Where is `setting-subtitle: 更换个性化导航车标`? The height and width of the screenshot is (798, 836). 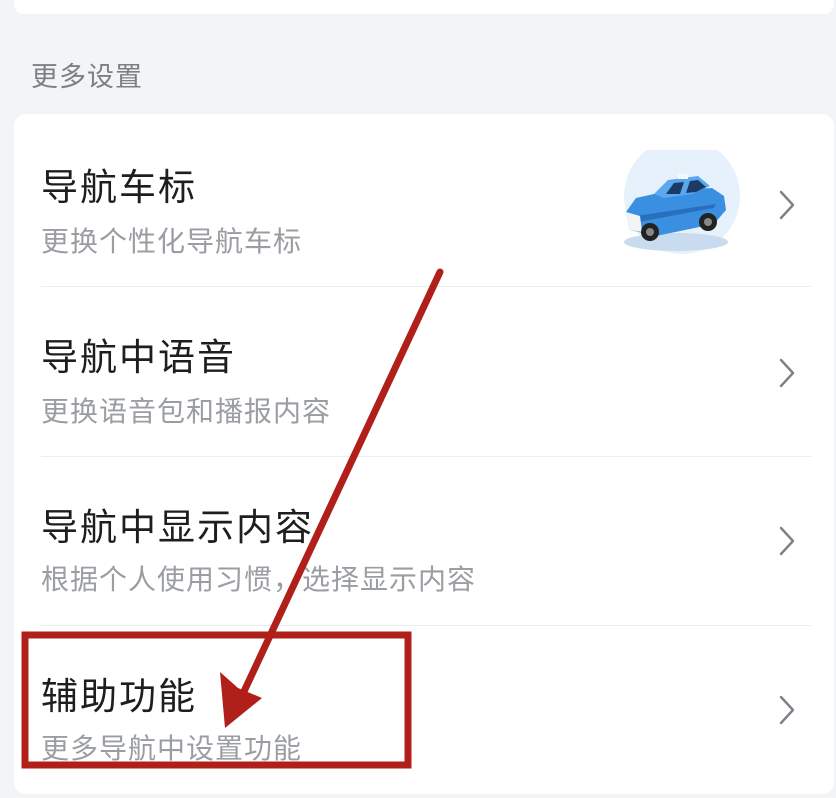
setting-subtitle: 更换个性化导航车标 is located at coordinates (172, 241).